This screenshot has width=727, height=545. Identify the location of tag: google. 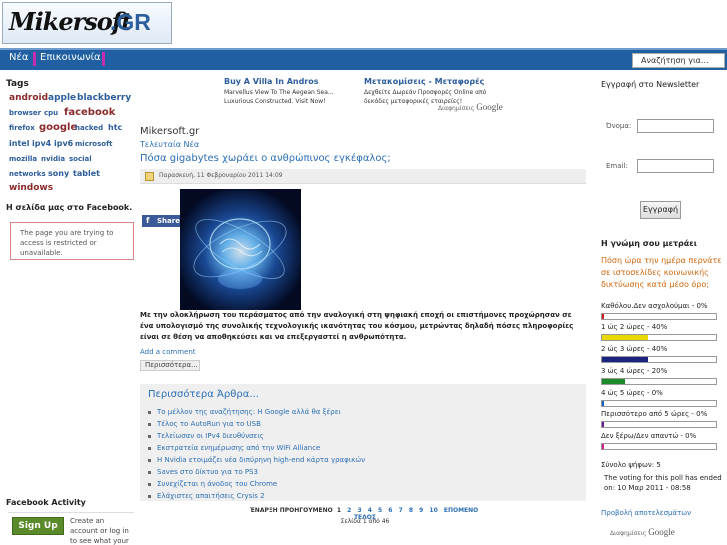
(58, 127).